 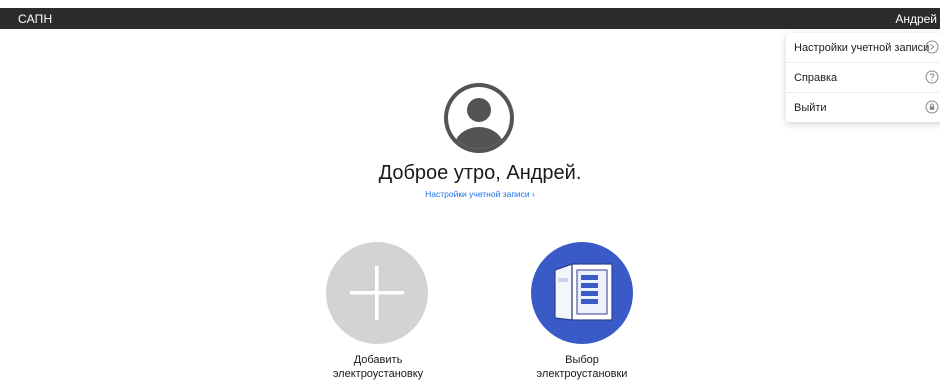 What do you see at coordinates (35, 19) in the screenshot?
I see `app-title: САПН` at bounding box center [35, 19].